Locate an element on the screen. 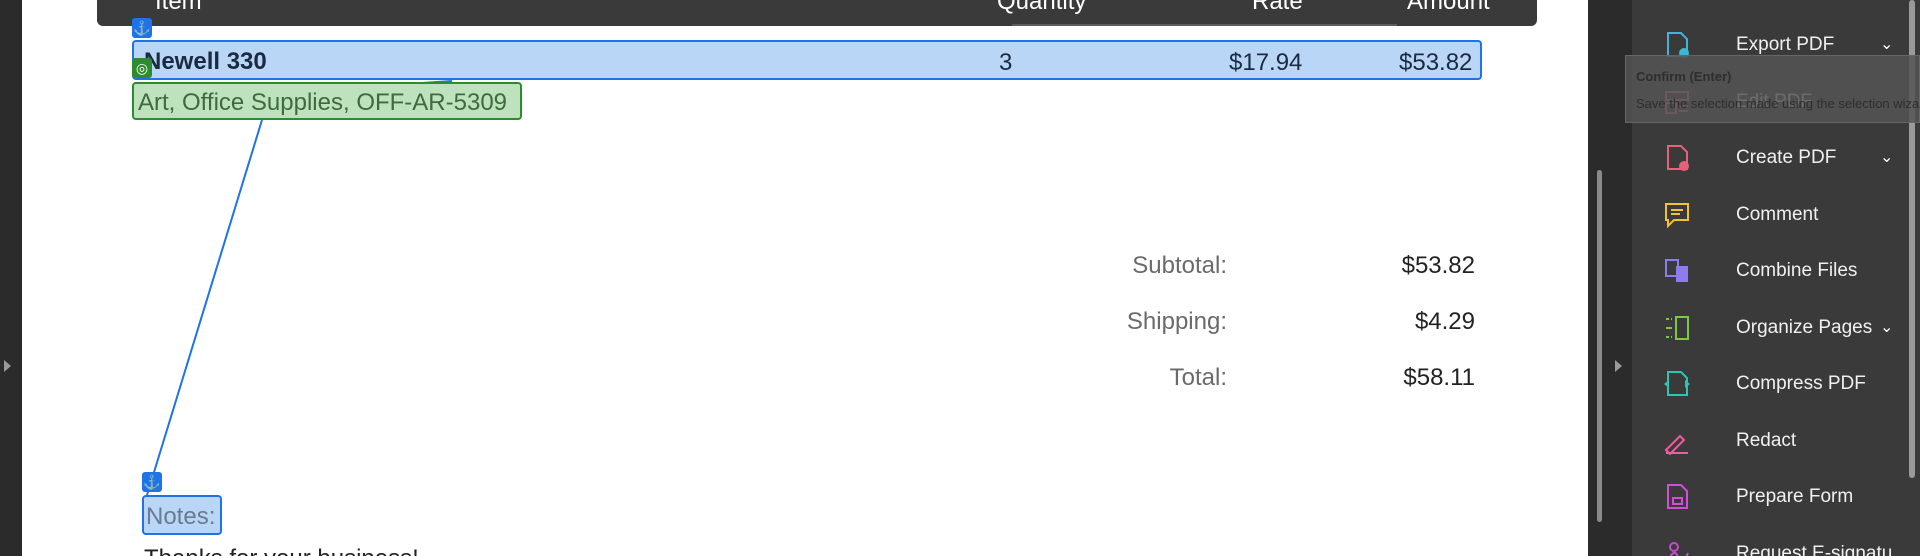 The image size is (1920, 556). item-description-box: Art, Office Supplies, OFF-AR-5309 is located at coordinates (327, 101).